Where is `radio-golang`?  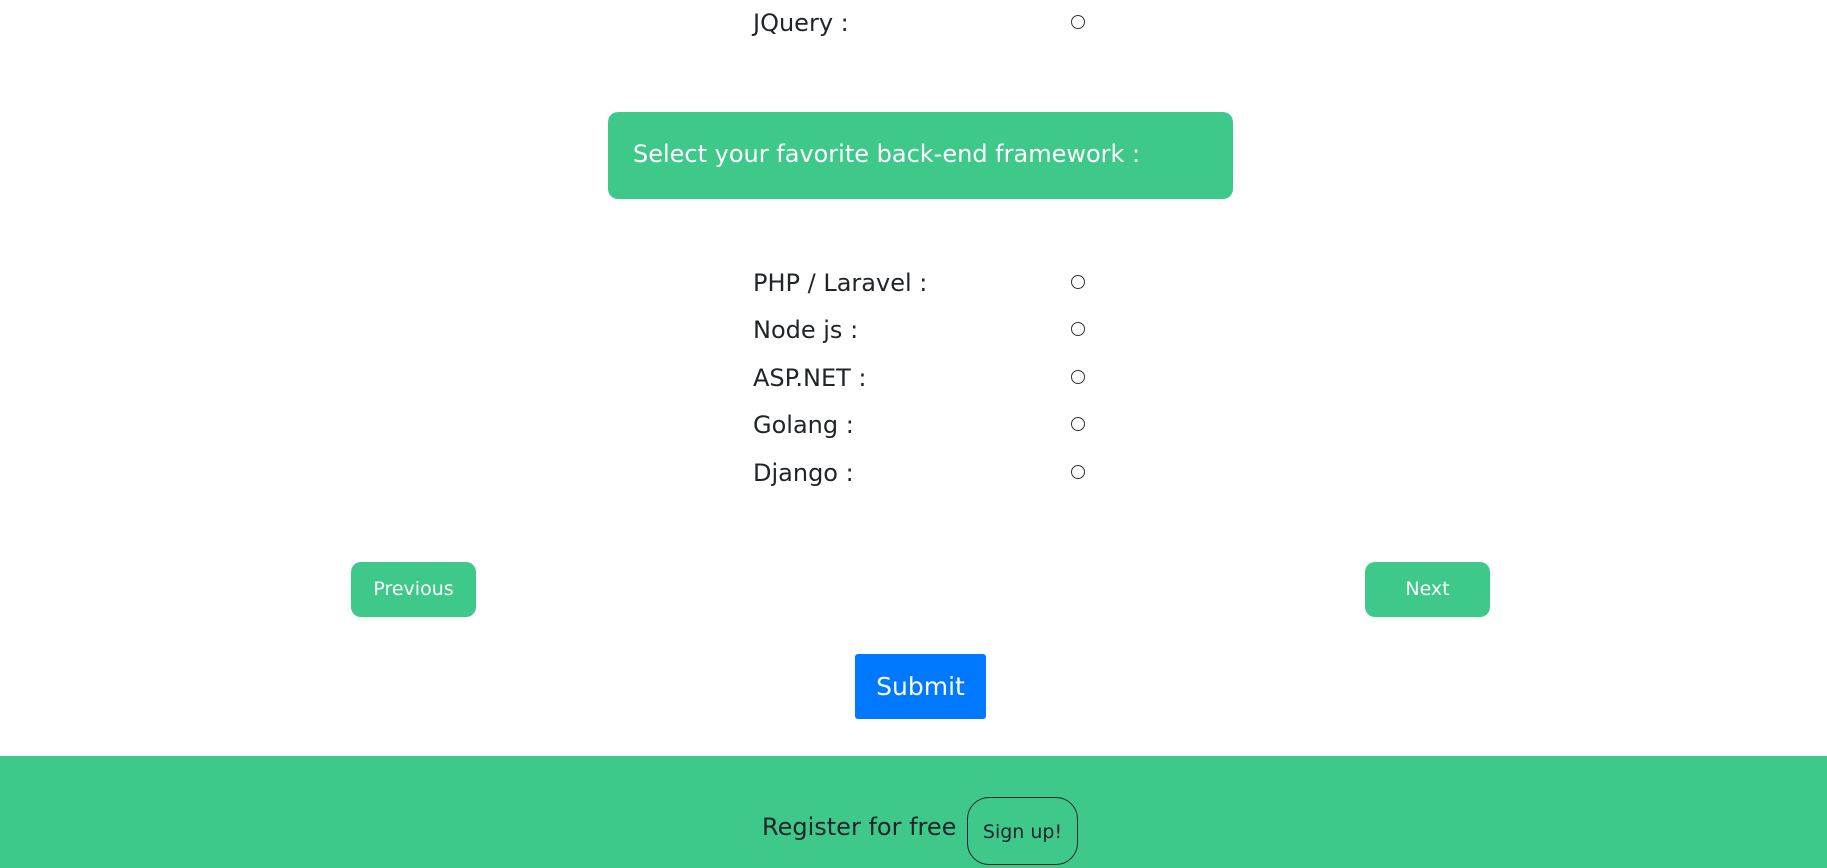 radio-golang is located at coordinates (1078, 424).